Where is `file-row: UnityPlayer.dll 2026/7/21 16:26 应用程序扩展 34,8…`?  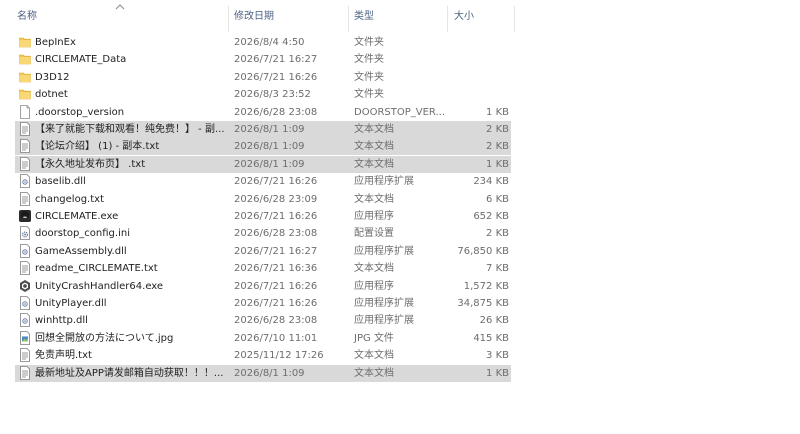 file-row: UnityPlayer.dll 2026/7/21 16:26 应用程序扩展 34,8… is located at coordinates (263, 303).